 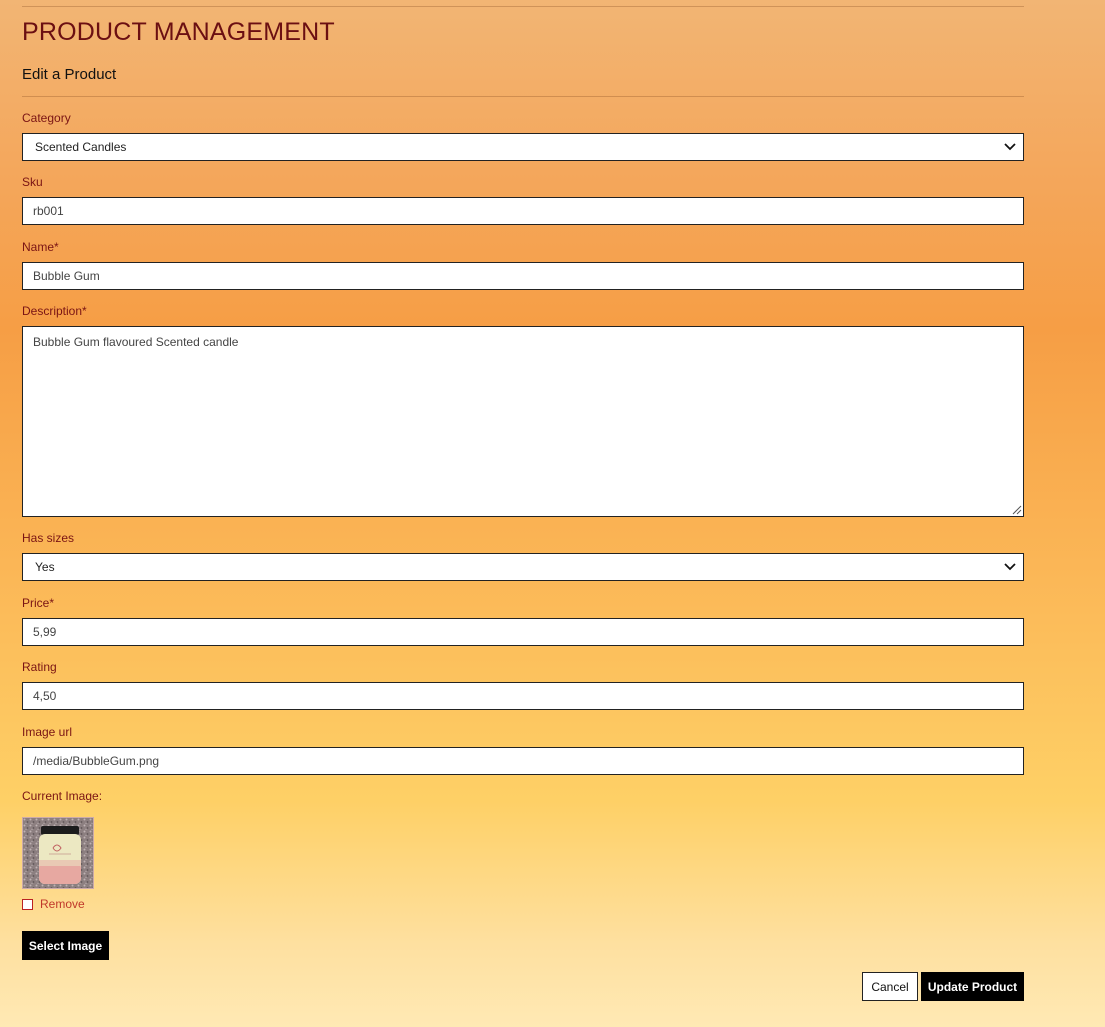 I want to click on rating-label: Rating, so click(x=39, y=667).